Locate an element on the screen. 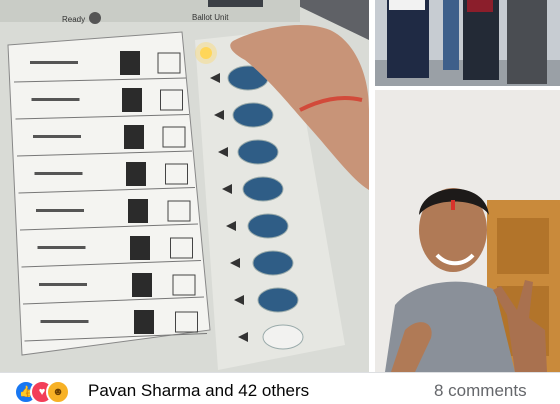 Image resolution: width=560 pixels, height=404 pixels. ballot-unit-label: Ballot Unit is located at coordinates (210, 17).